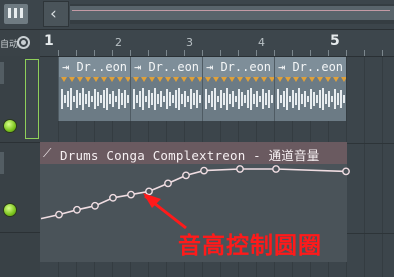 Image resolution: width=394 pixels, height=277 pixels. What do you see at coordinates (189, 42) in the screenshot?
I see `bar-number-3: 3` at bounding box center [189, 42].